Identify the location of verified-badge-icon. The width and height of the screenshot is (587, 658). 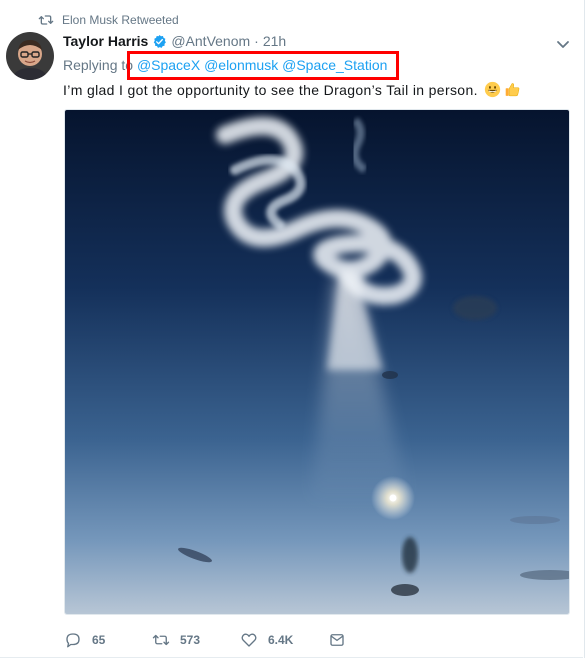
(160, 41).